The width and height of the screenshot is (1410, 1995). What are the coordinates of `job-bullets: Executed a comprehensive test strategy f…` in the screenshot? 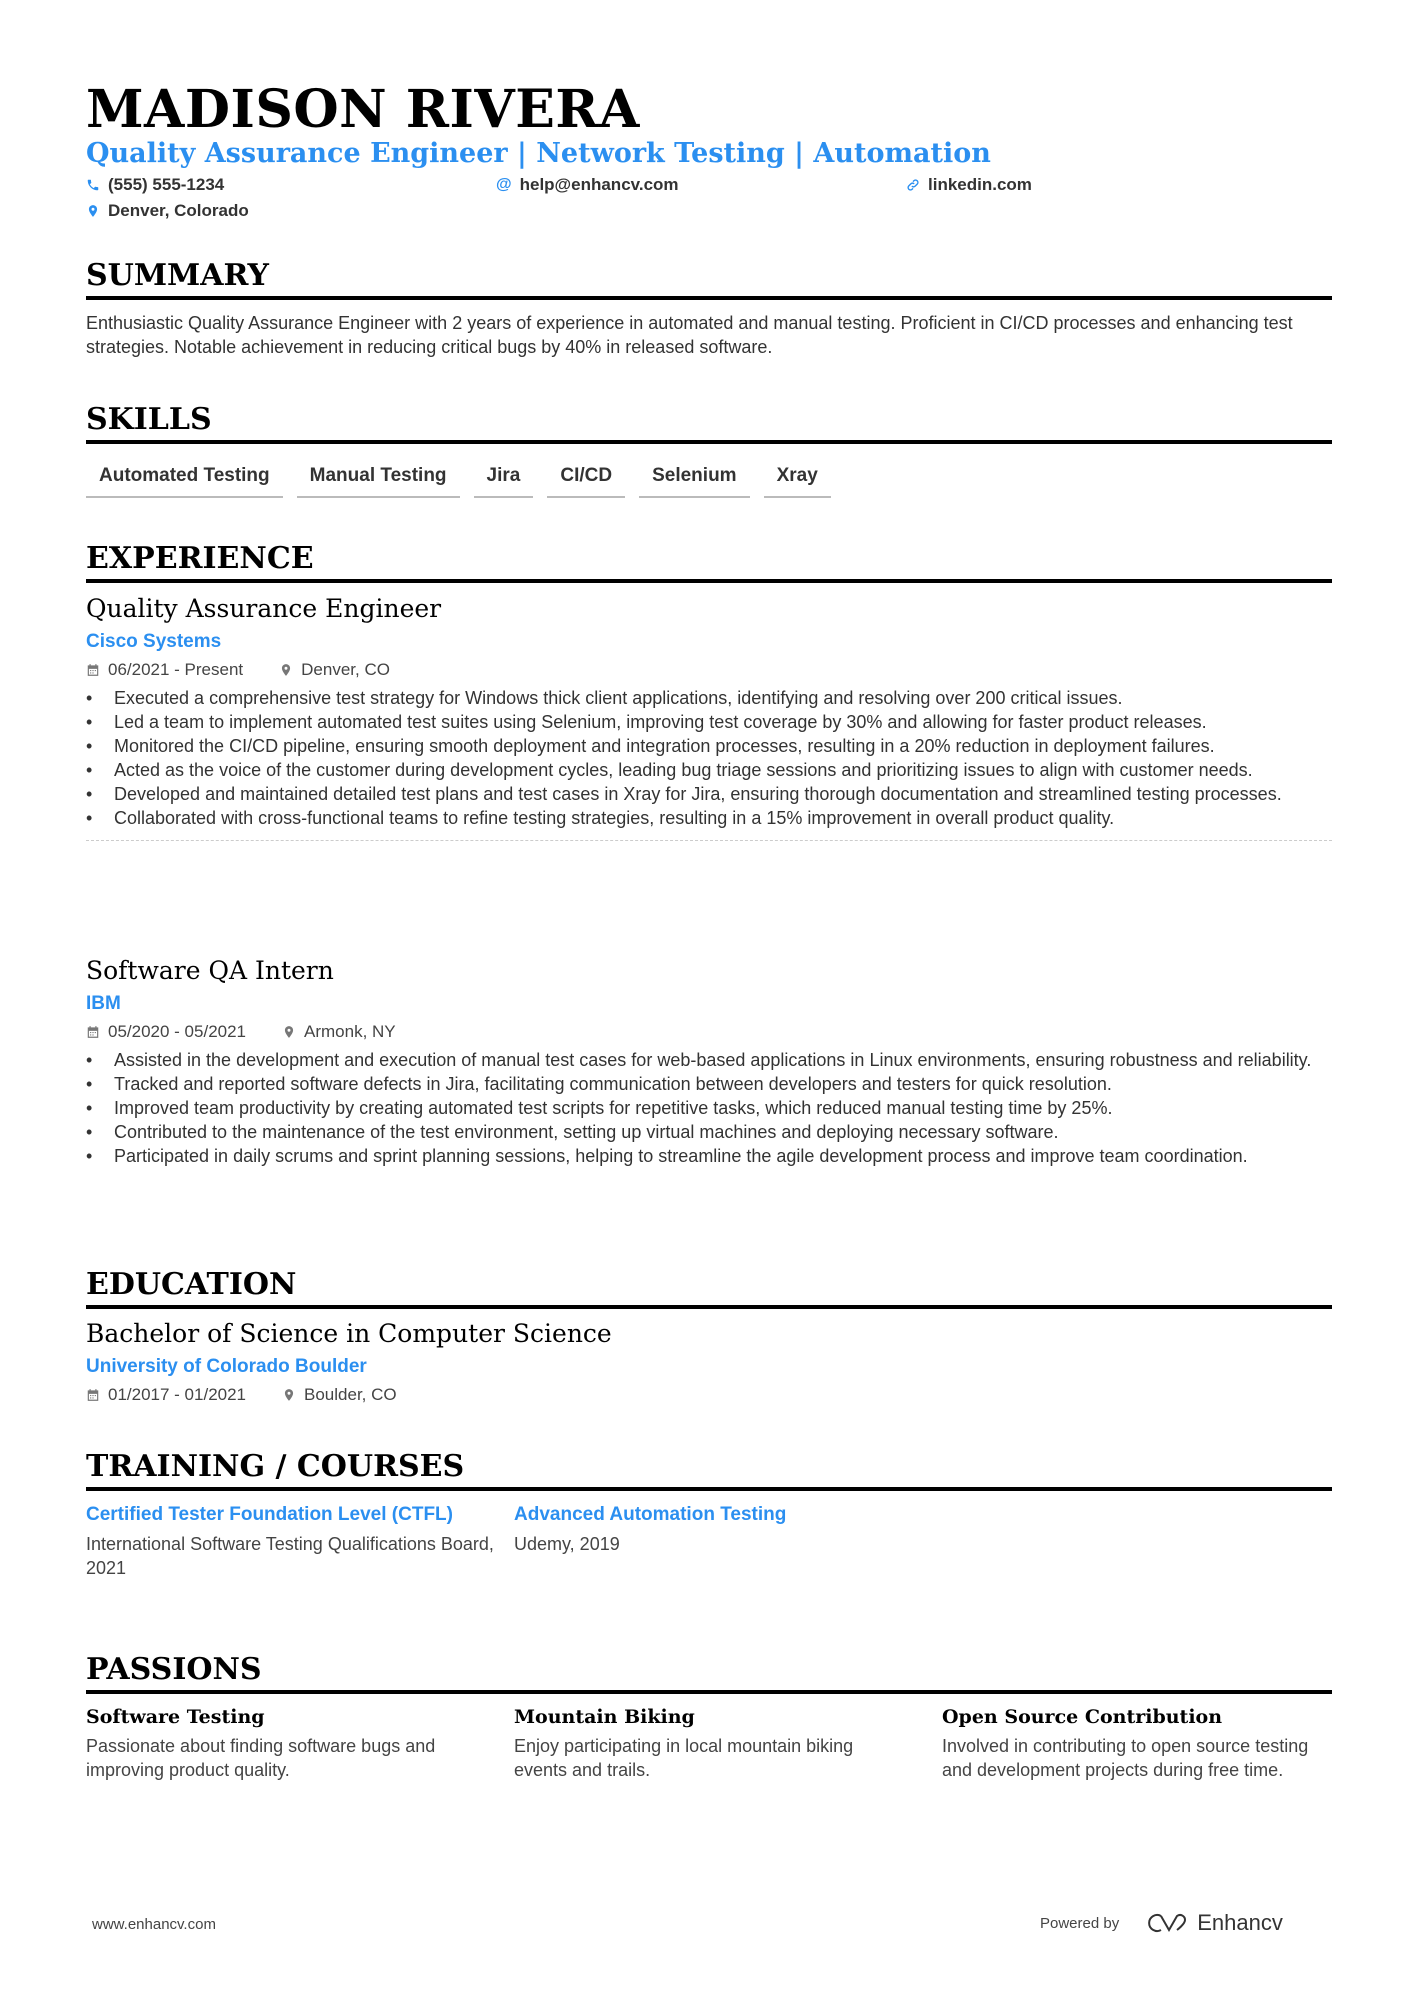 It's located at (709, 758).